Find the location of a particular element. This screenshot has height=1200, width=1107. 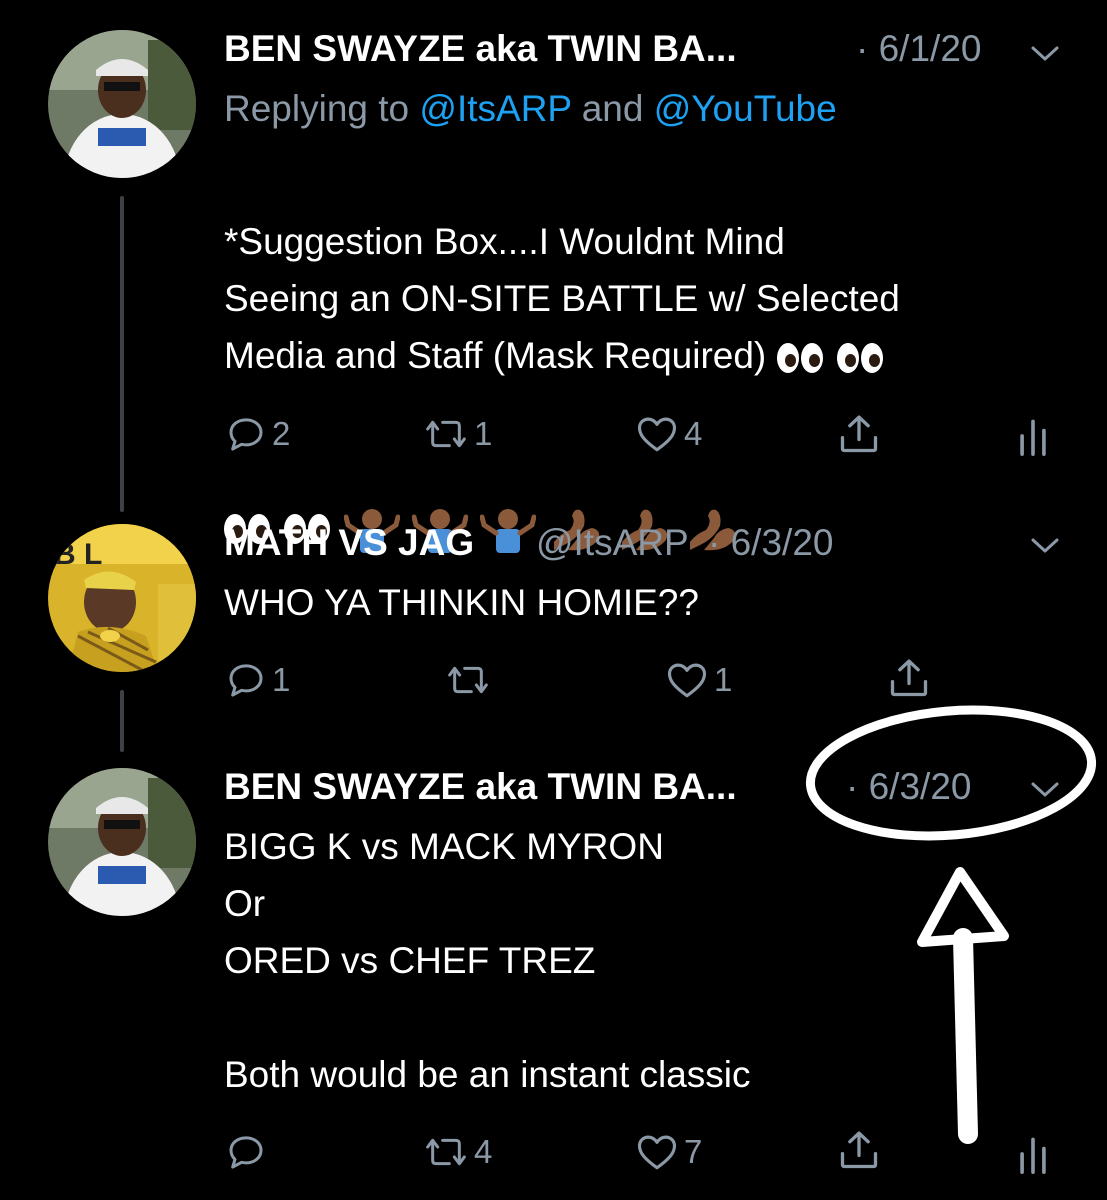

like-count: 4 is located at coordinates (693, 433).